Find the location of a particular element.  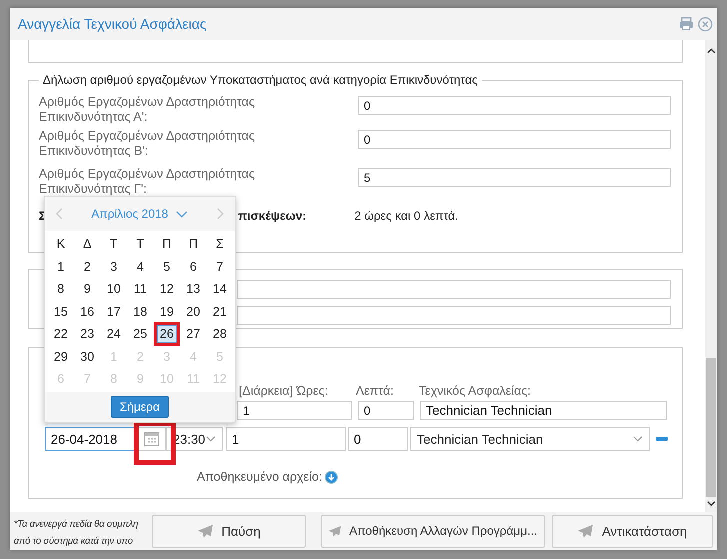

technician-field: Technician Technician is located at coordinates (543, 410).